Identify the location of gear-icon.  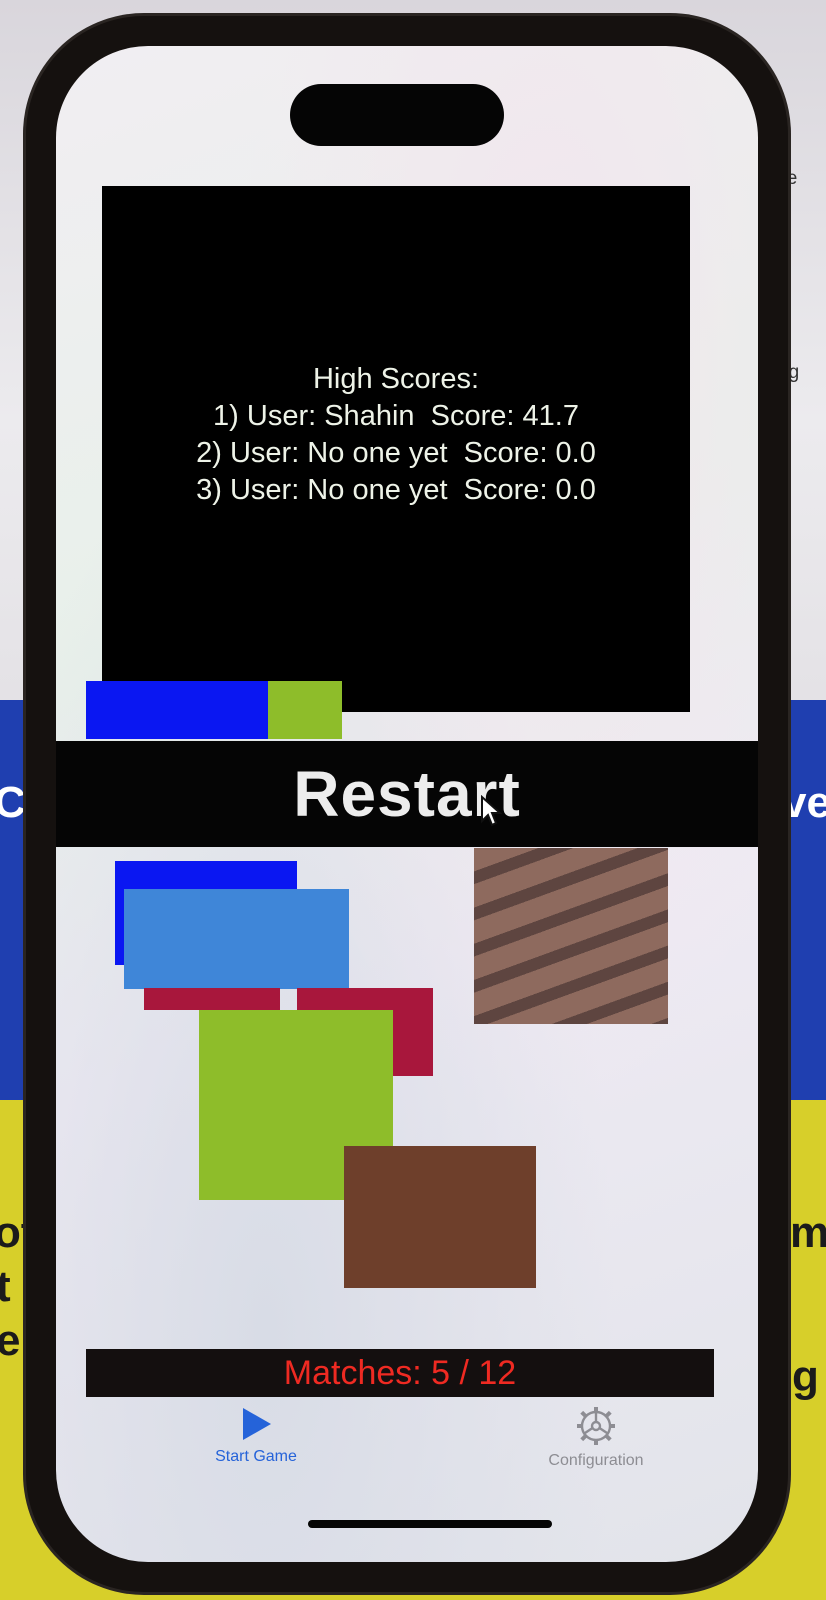
(596, 1426).